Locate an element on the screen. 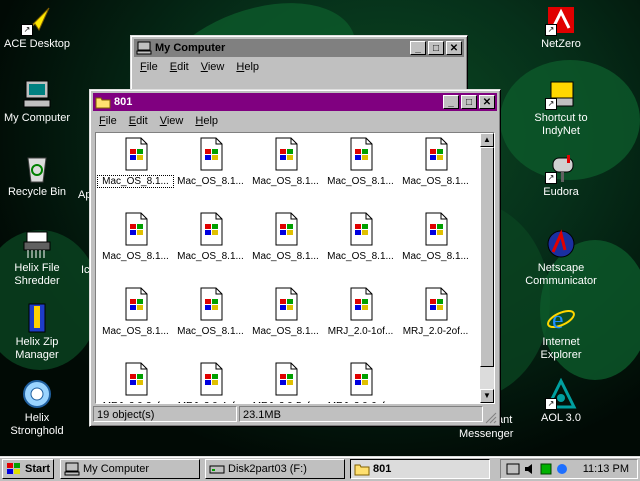 The image size is (640, 481). folder-icon is located at coordinates (103, 103).